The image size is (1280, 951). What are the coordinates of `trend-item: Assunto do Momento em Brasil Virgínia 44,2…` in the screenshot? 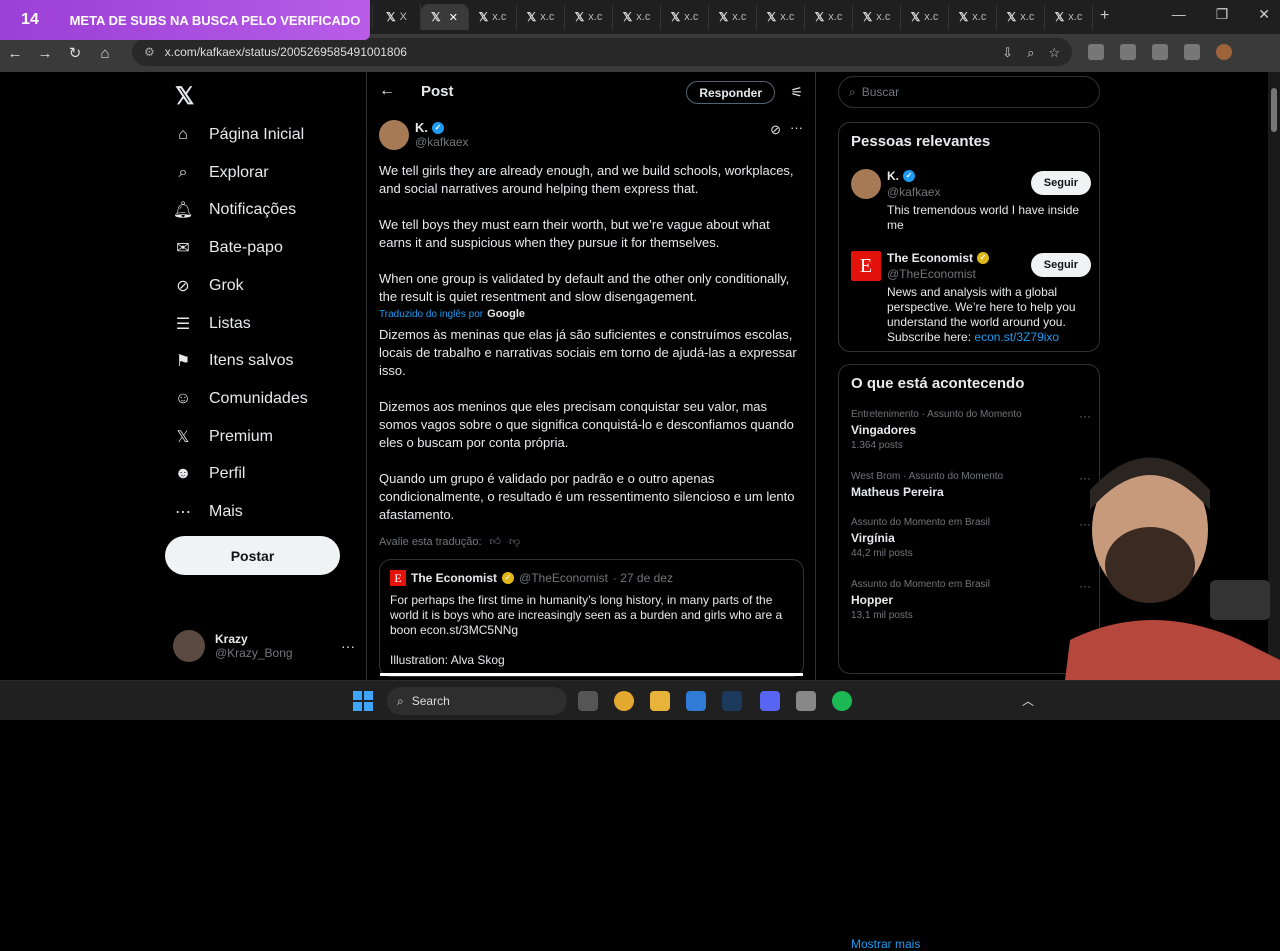 It's located at (971, 538).